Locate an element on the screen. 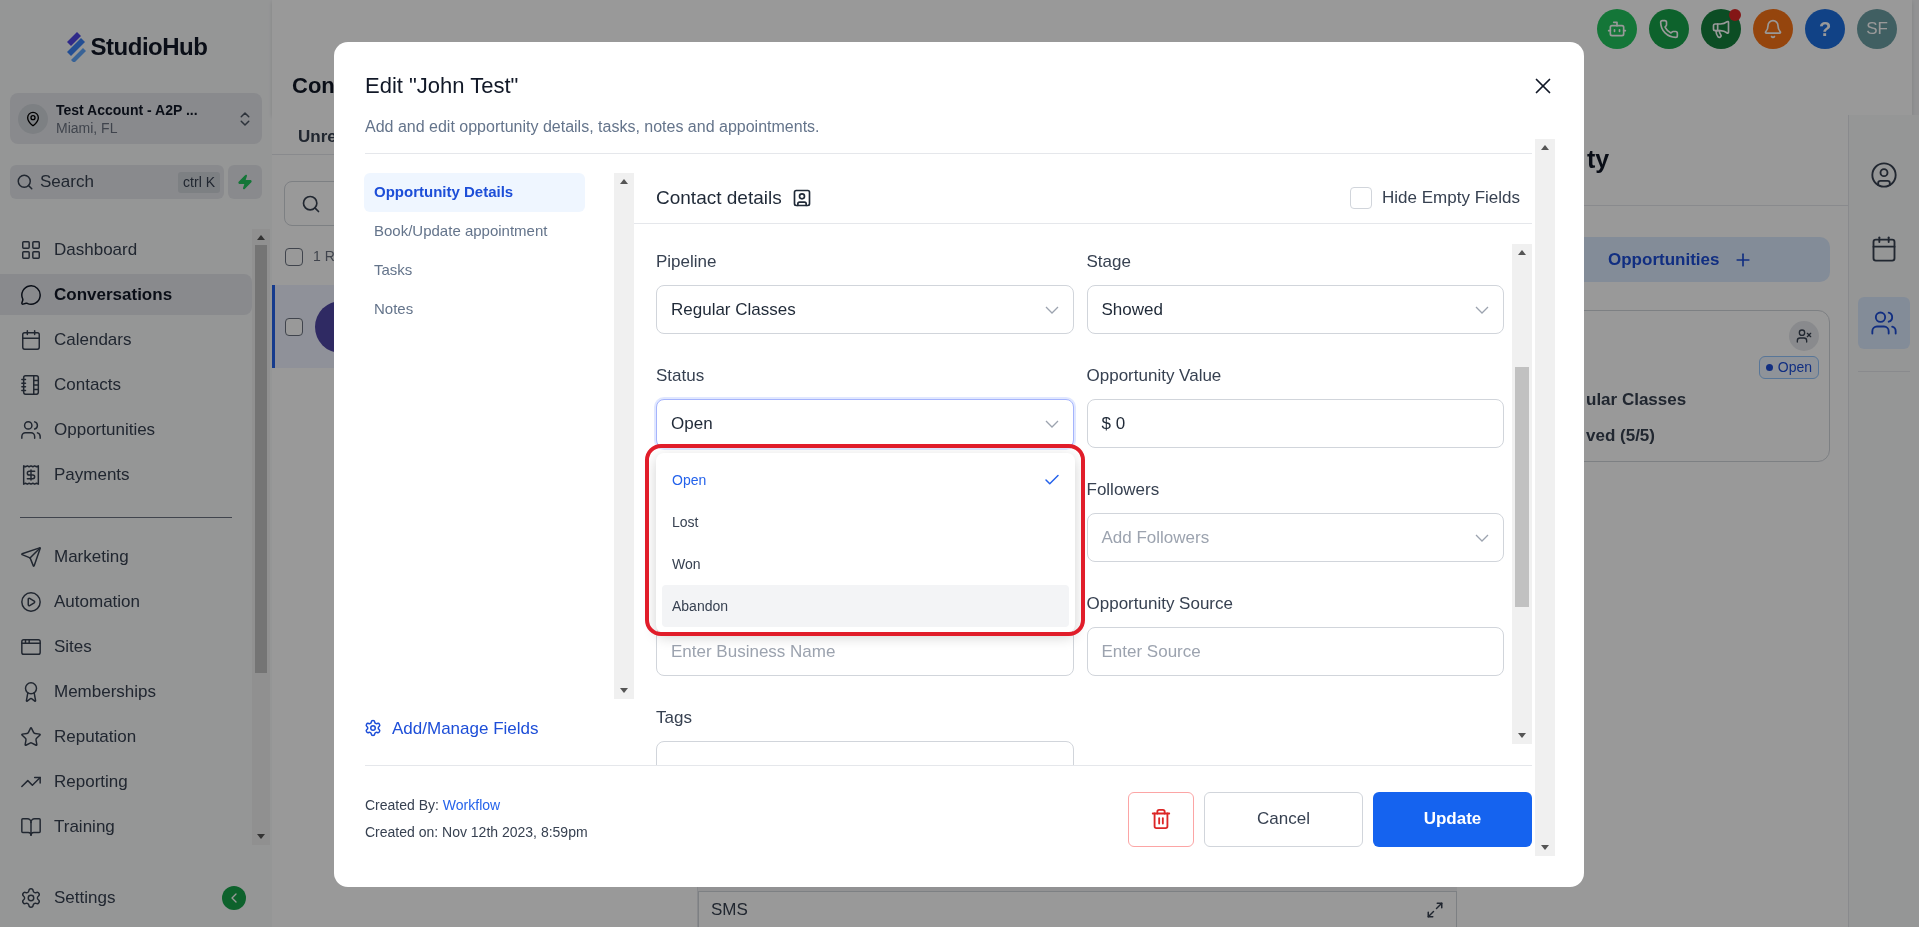 The image size is (1919, 927). sidebar-item: Contacts is located at coordinates (126, 384).